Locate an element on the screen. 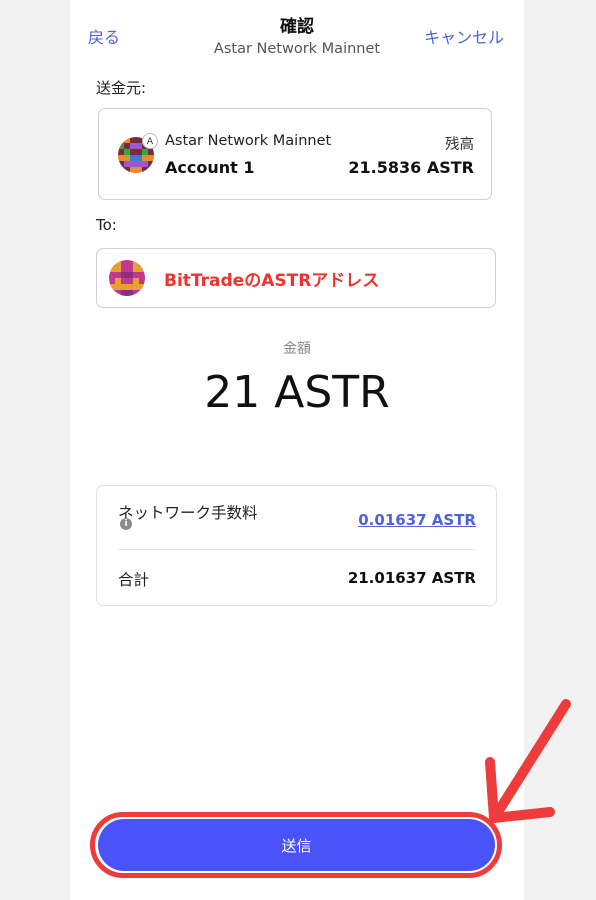 The image size is (596, 900). recipient-name: BitTradeのASTRアドレス is located at coordinates (272, 281).